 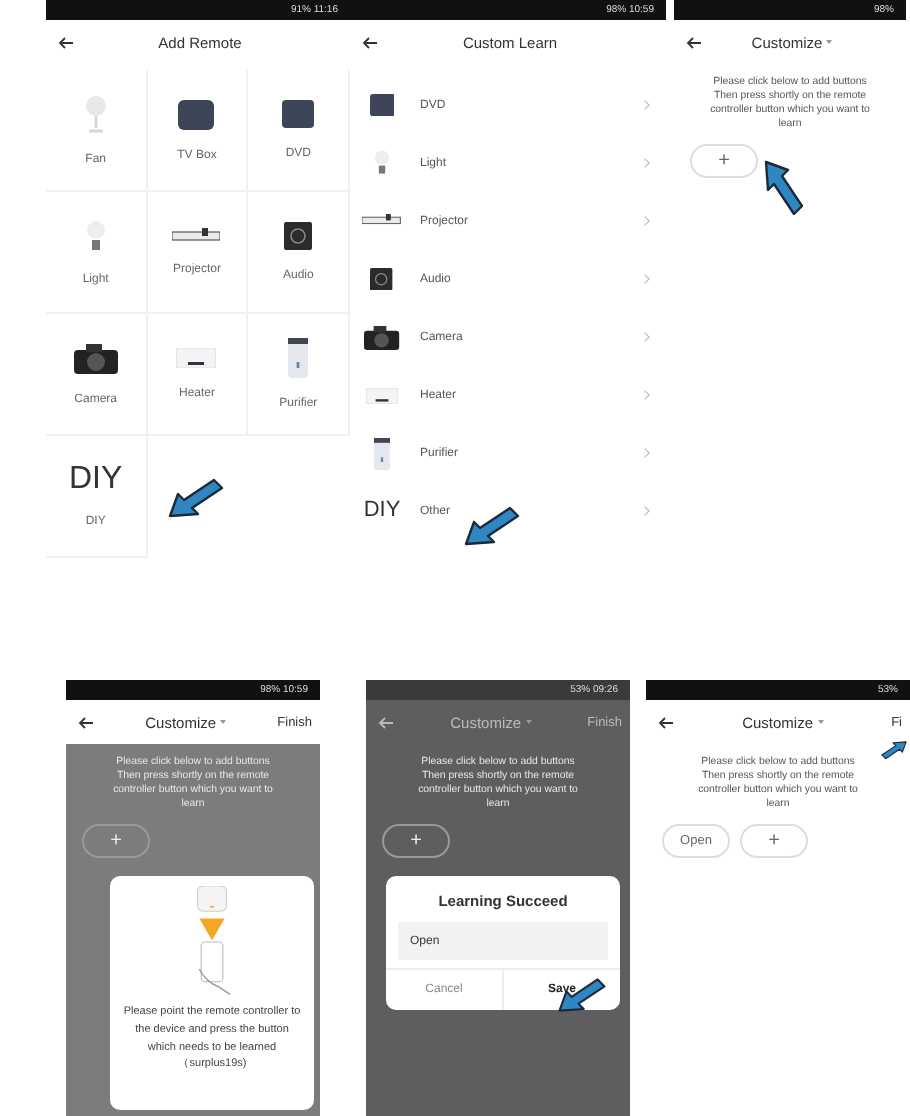 I want to click on tv-box-icon, so click(x=196, y=114).